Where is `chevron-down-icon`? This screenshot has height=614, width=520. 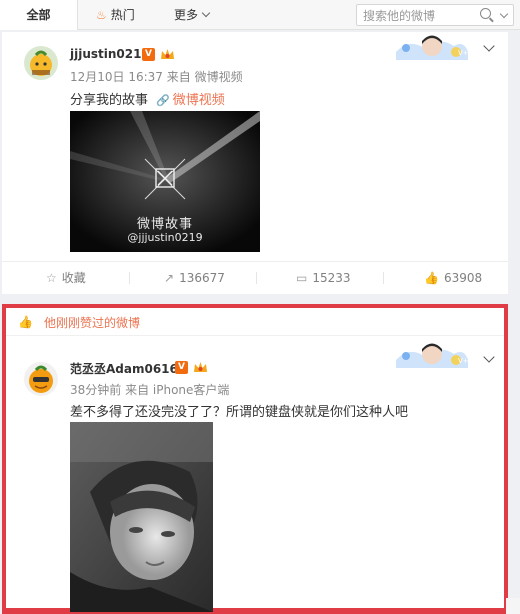
chevron-down-icon is located at coordinates (206, 13).